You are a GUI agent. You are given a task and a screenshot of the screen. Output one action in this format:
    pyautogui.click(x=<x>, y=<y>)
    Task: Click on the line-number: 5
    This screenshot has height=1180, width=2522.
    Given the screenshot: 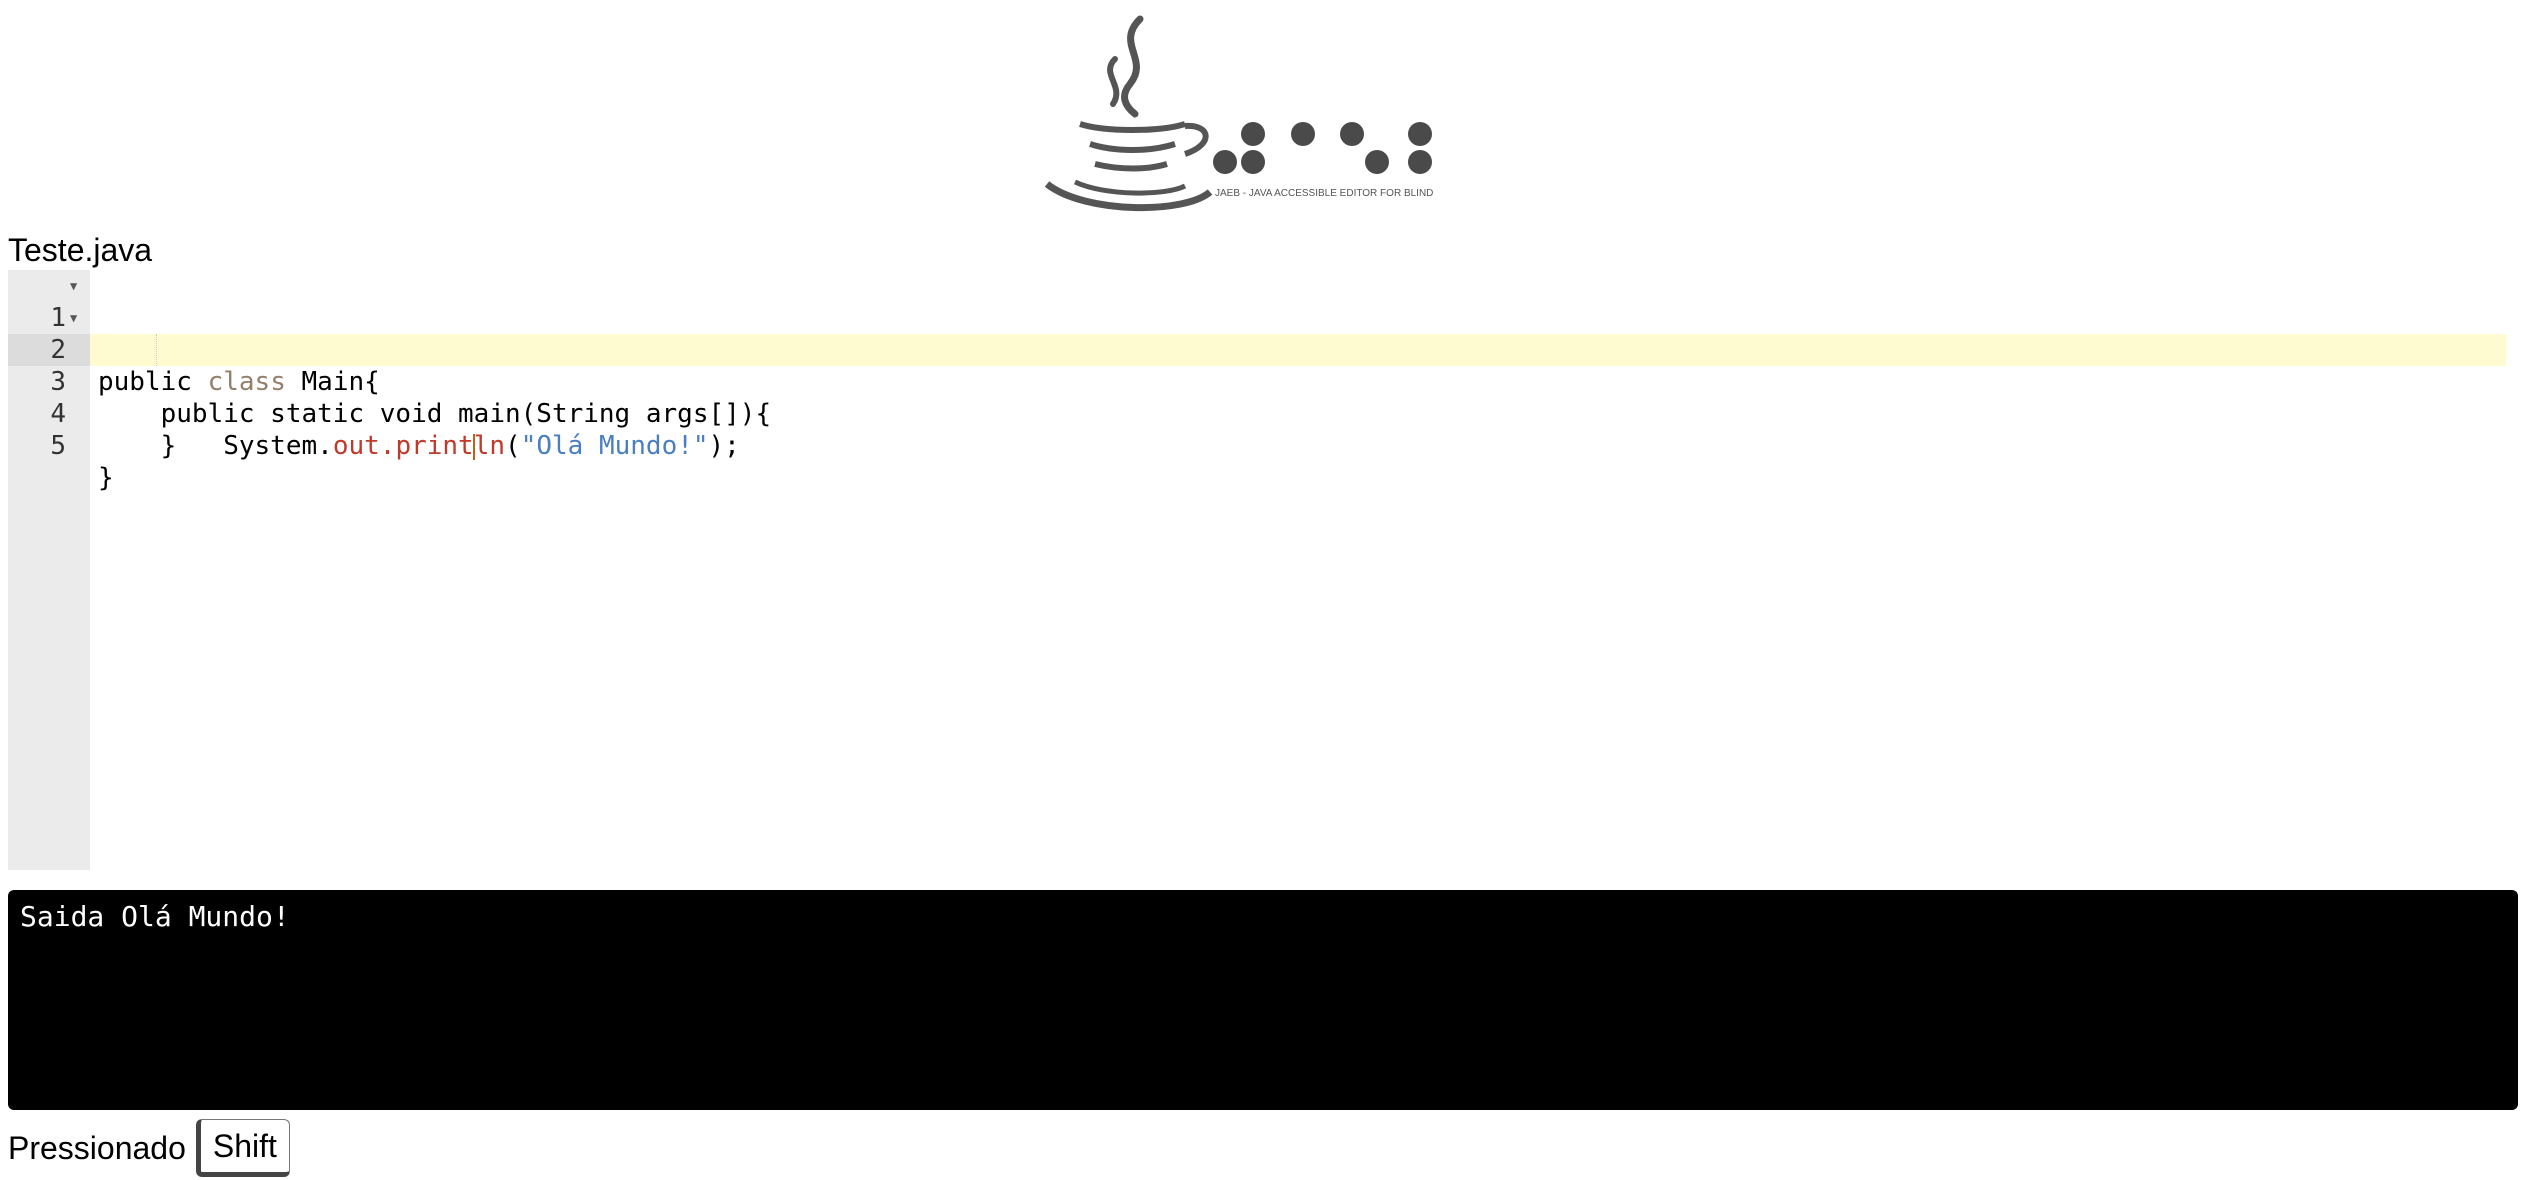 What is the action you would take?
    pyautogui.click(x=58, y=446)
    